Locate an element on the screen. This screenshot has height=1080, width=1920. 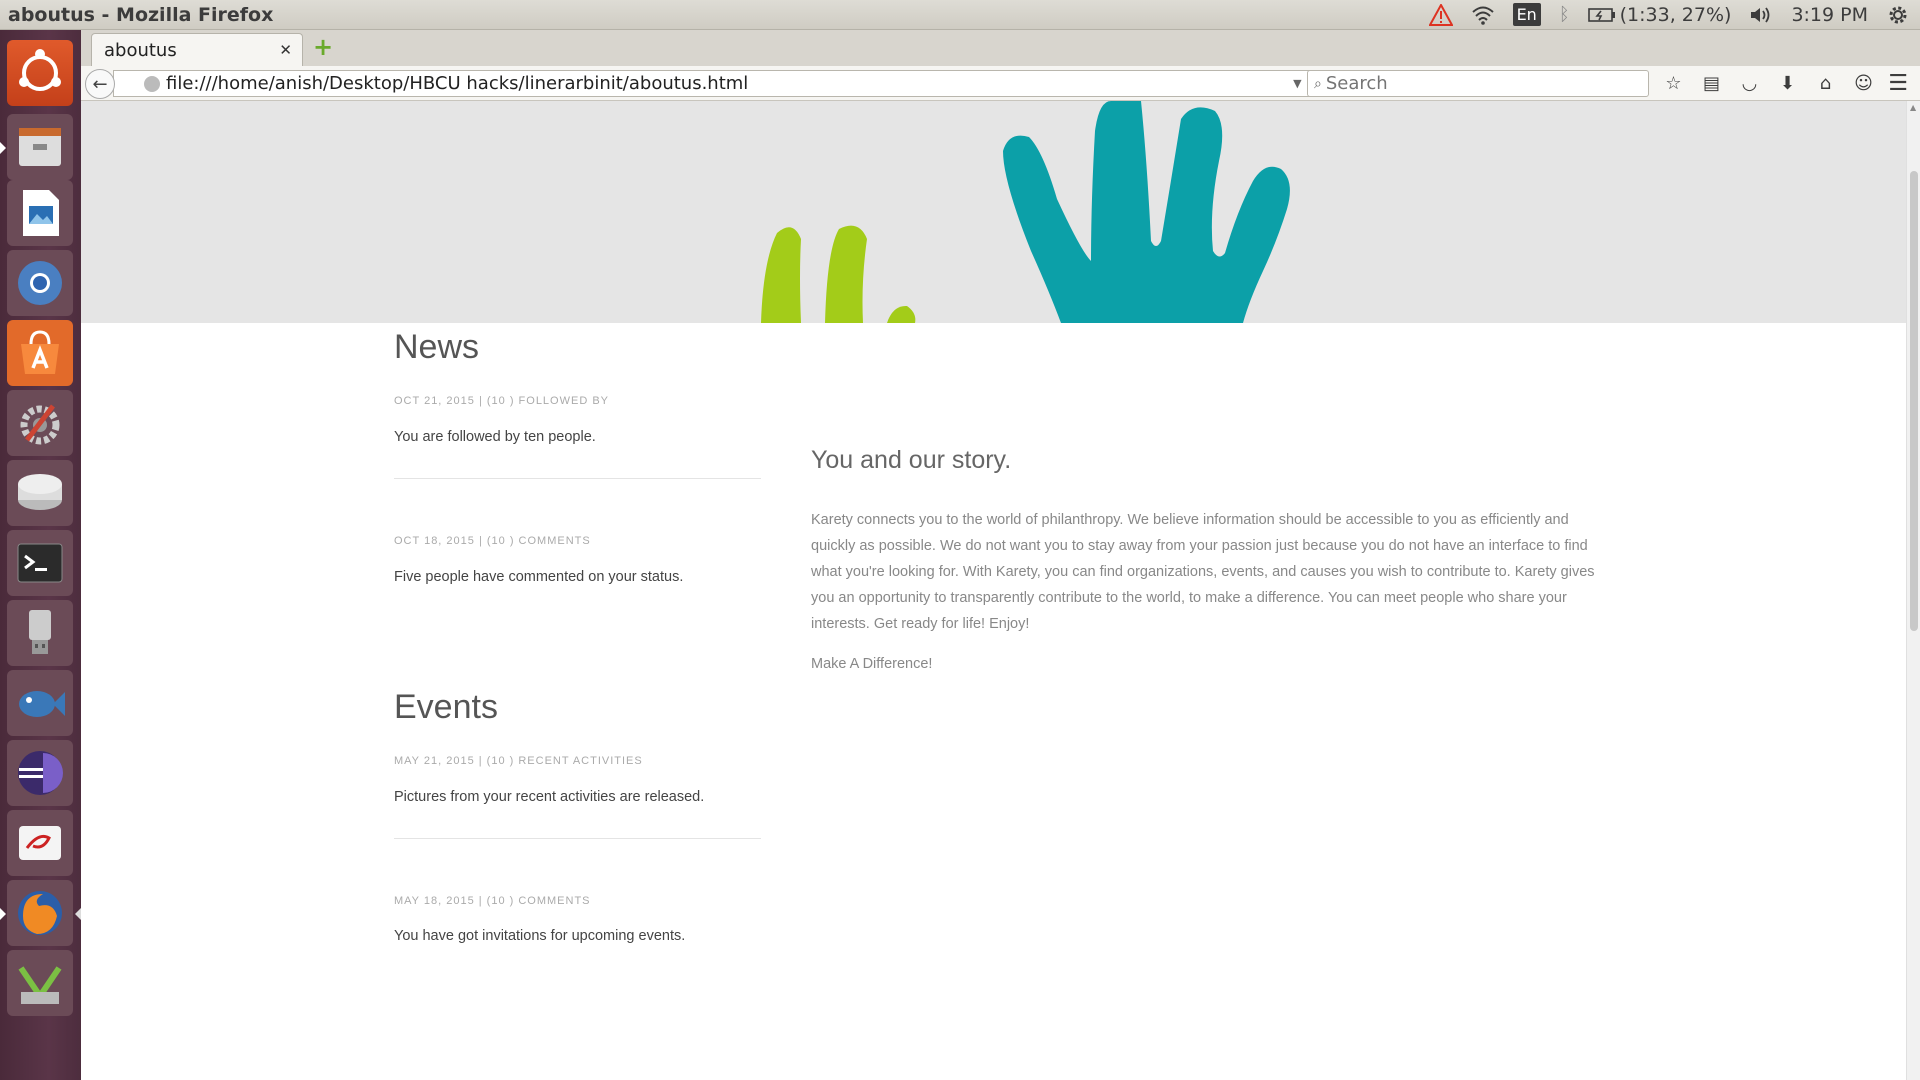
globe-icon is located at coordinates (152, 83).